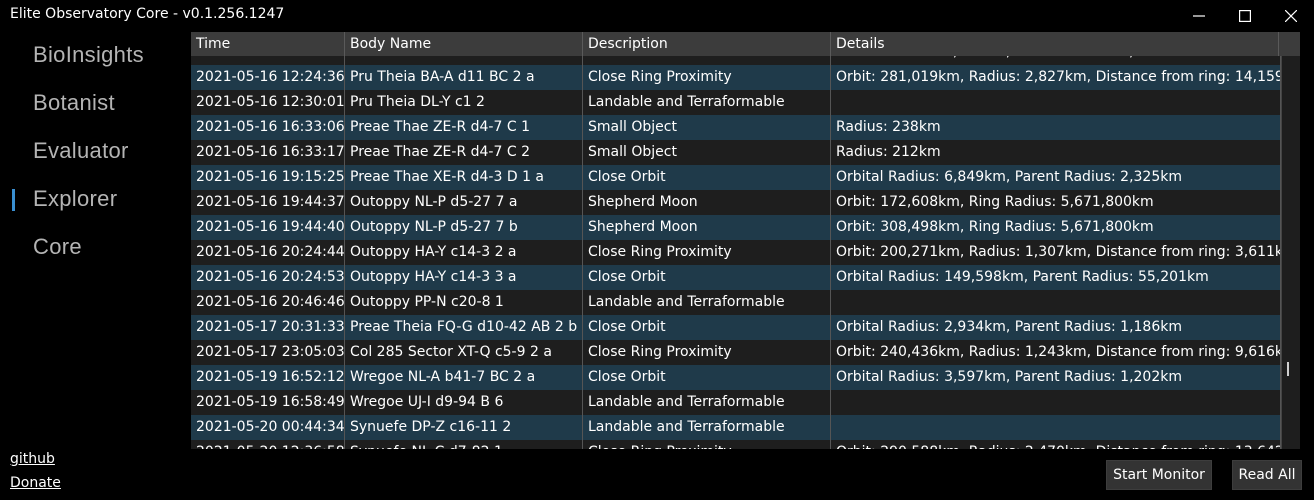 Image resolution: width=1314 pixels, height=500 pixels. Describe the element at coordinates (464, 302) in the screenshot. I see `cell-body: Outoppy PP-N c20-8 1` at that location.